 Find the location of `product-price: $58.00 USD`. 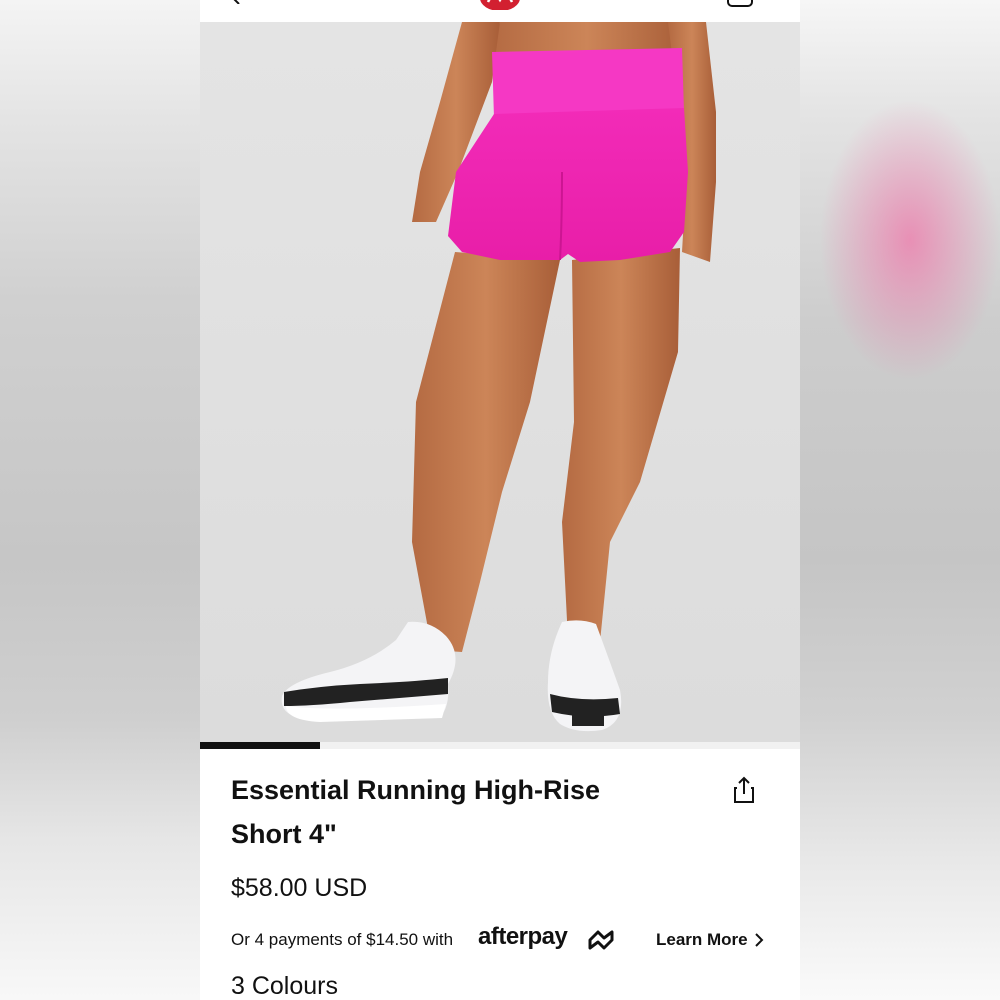

product-price: $58.00 USD is located at coordinates (299, 888).